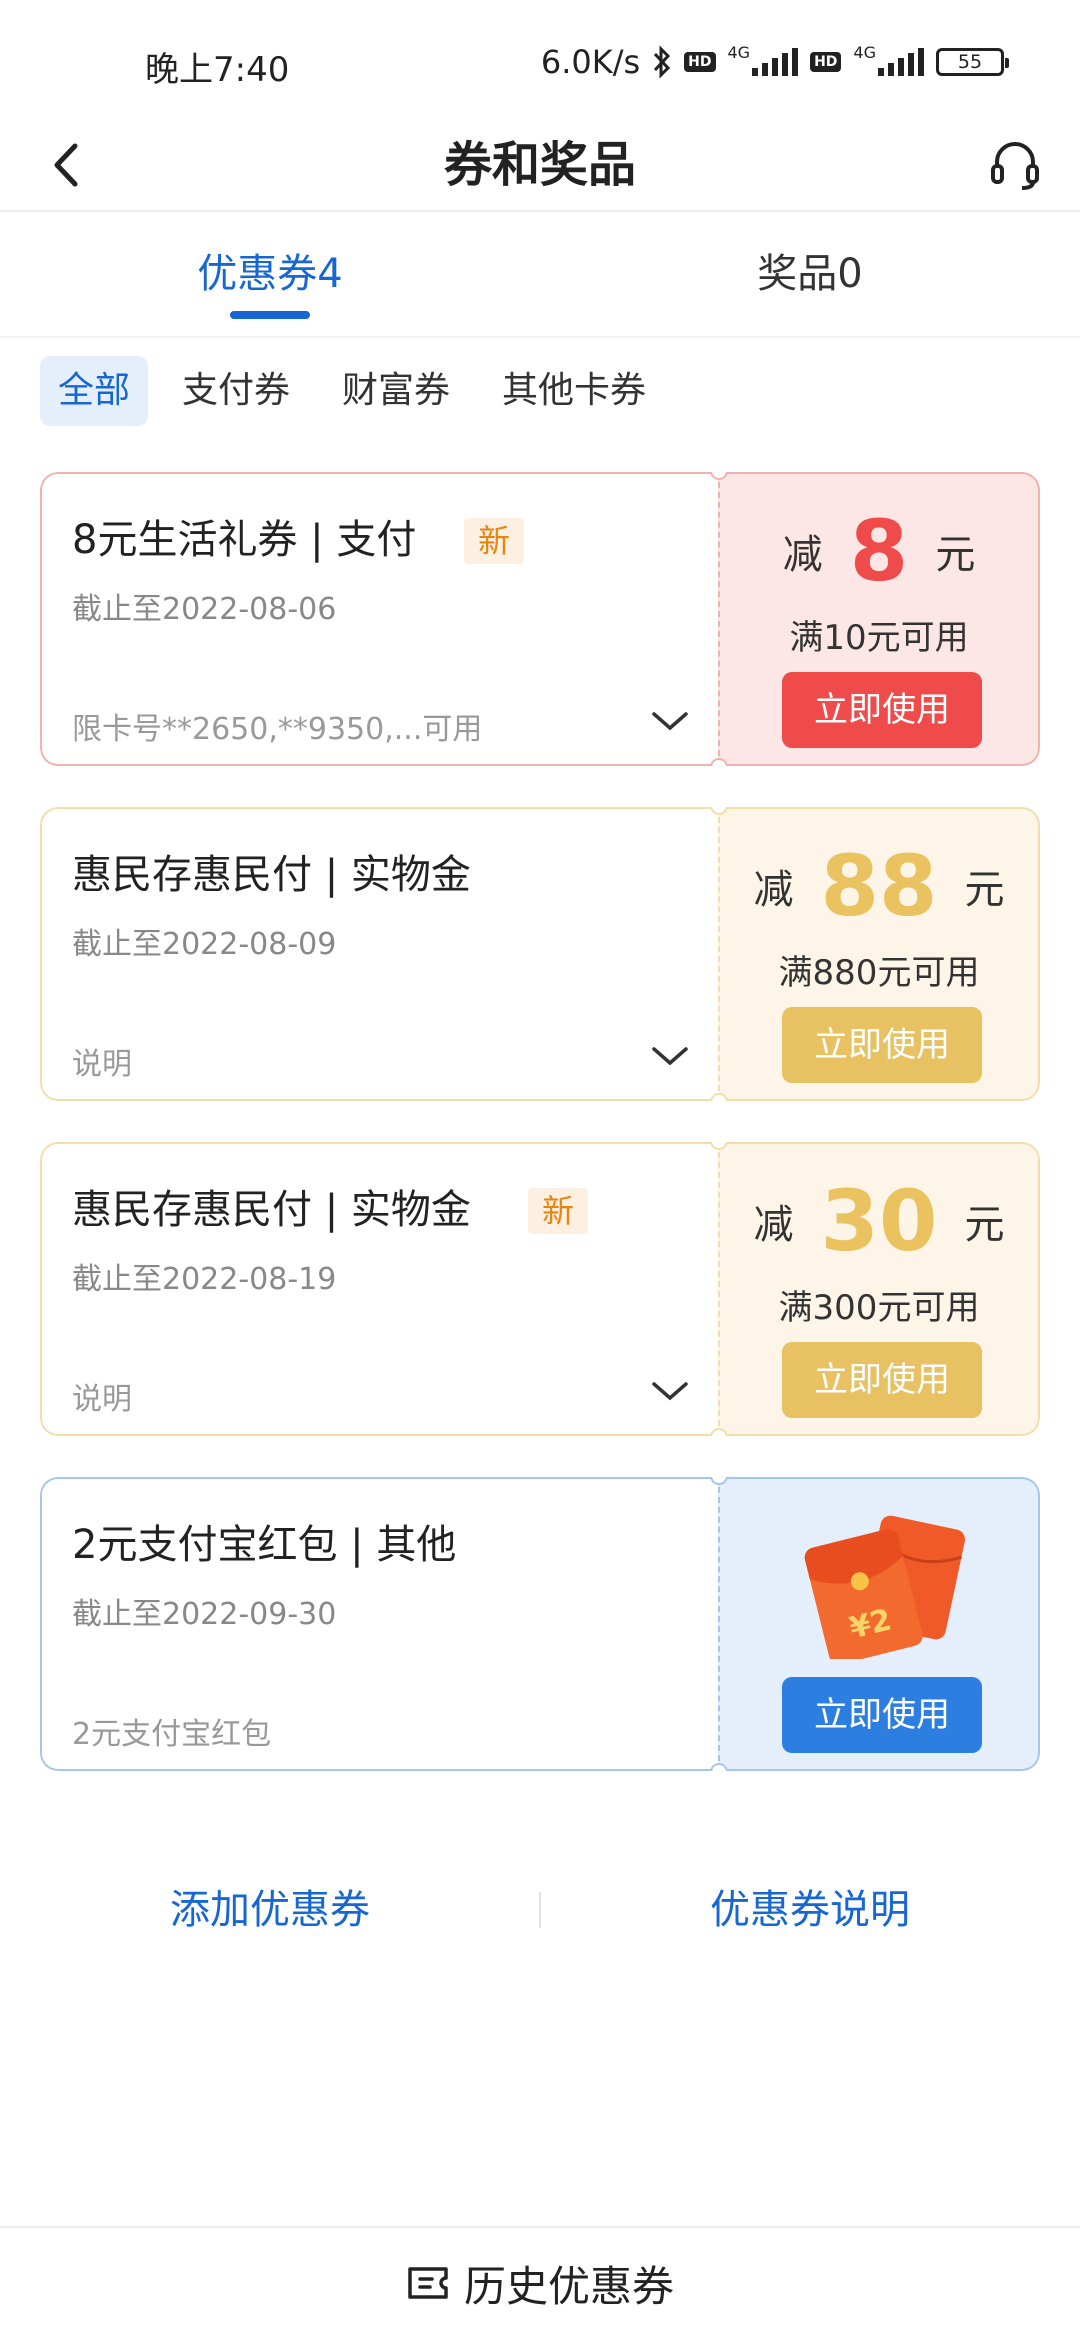  I want to click on coupon-value: ¥2 立即使用, so click(879, 1624).